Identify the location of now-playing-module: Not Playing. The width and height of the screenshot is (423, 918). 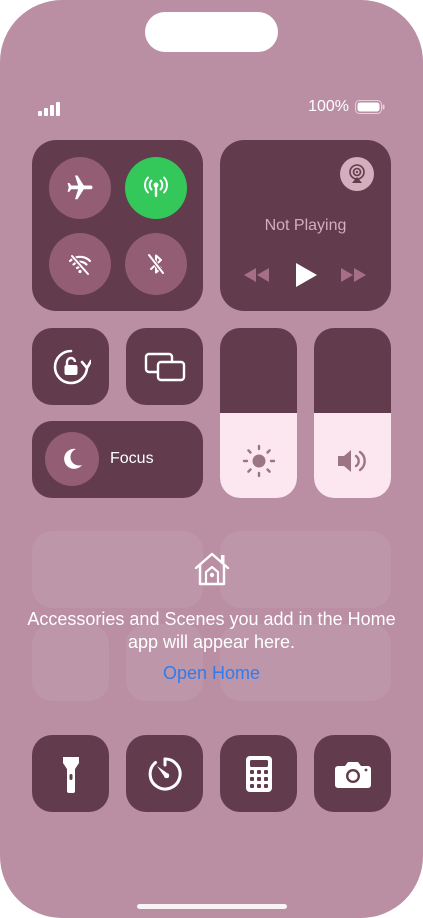
(305, 225).